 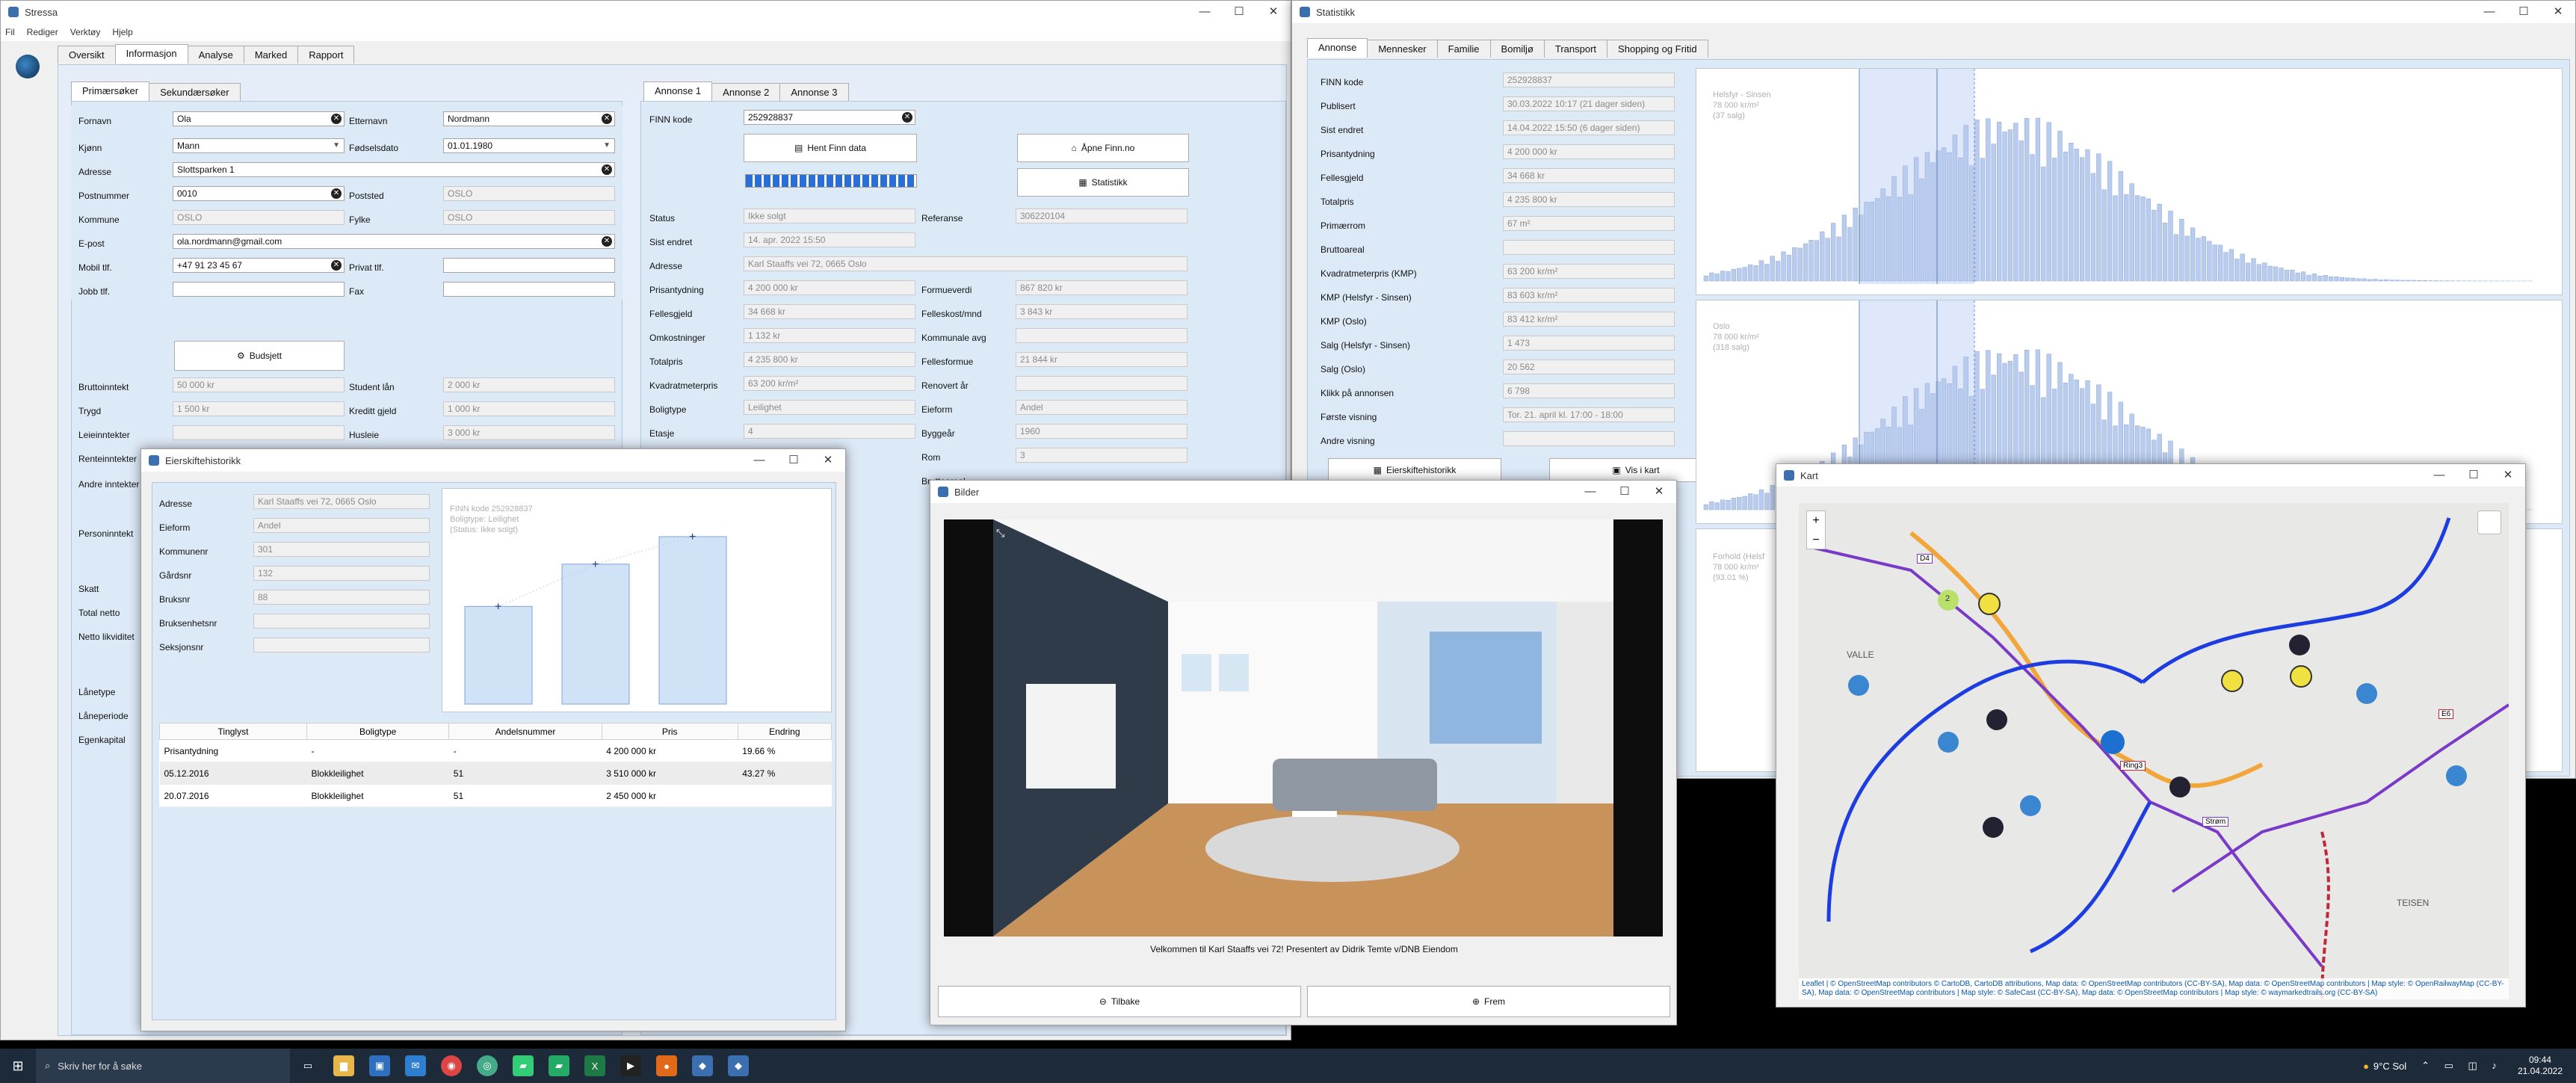 I want to click on tab-familie: Familie, so click(x=1463, y=49).